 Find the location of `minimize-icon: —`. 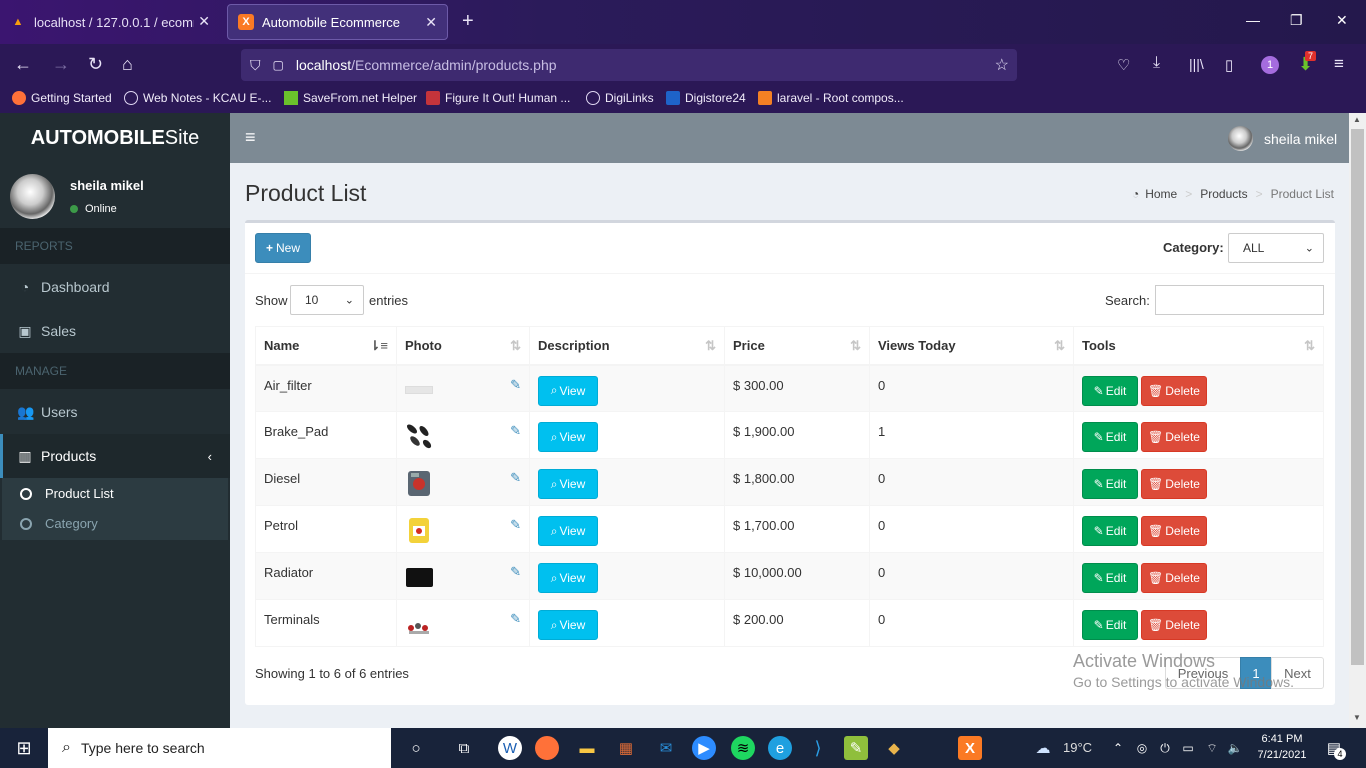

minimize-icon: — is located at coordinates (1253, 20).